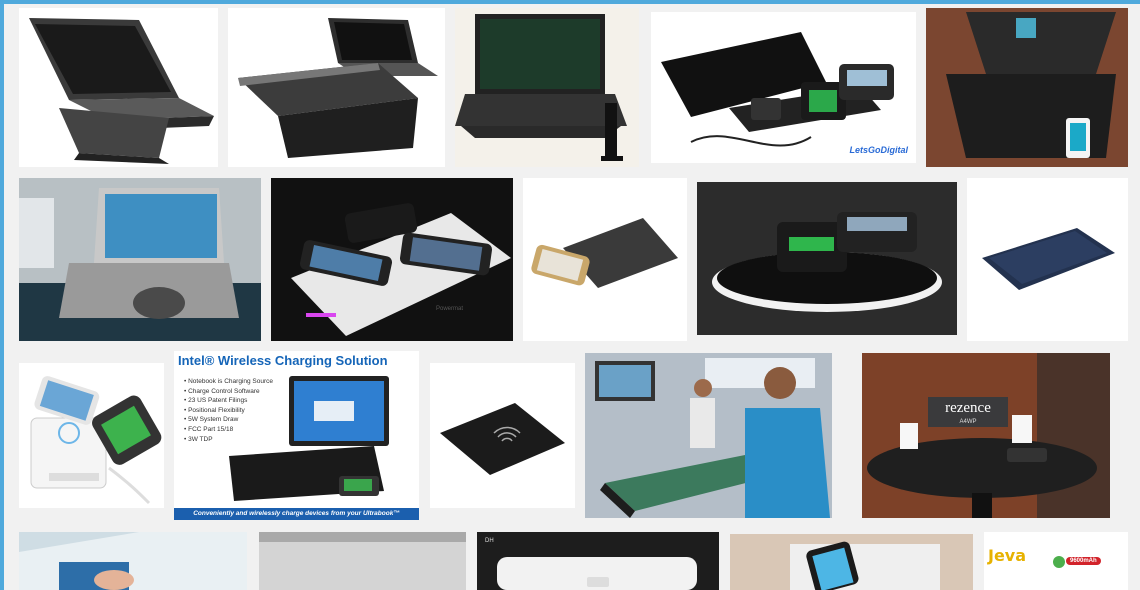  I want to click on thumb-charging-mat-phones: LetsGoDigital, so click(783, 87).